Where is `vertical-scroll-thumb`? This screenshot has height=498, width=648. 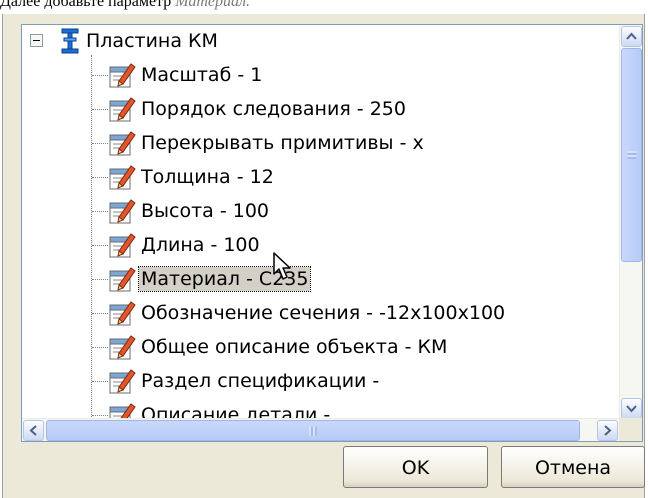 vertical-scroll-thumb is located at coordinates (631, 155).